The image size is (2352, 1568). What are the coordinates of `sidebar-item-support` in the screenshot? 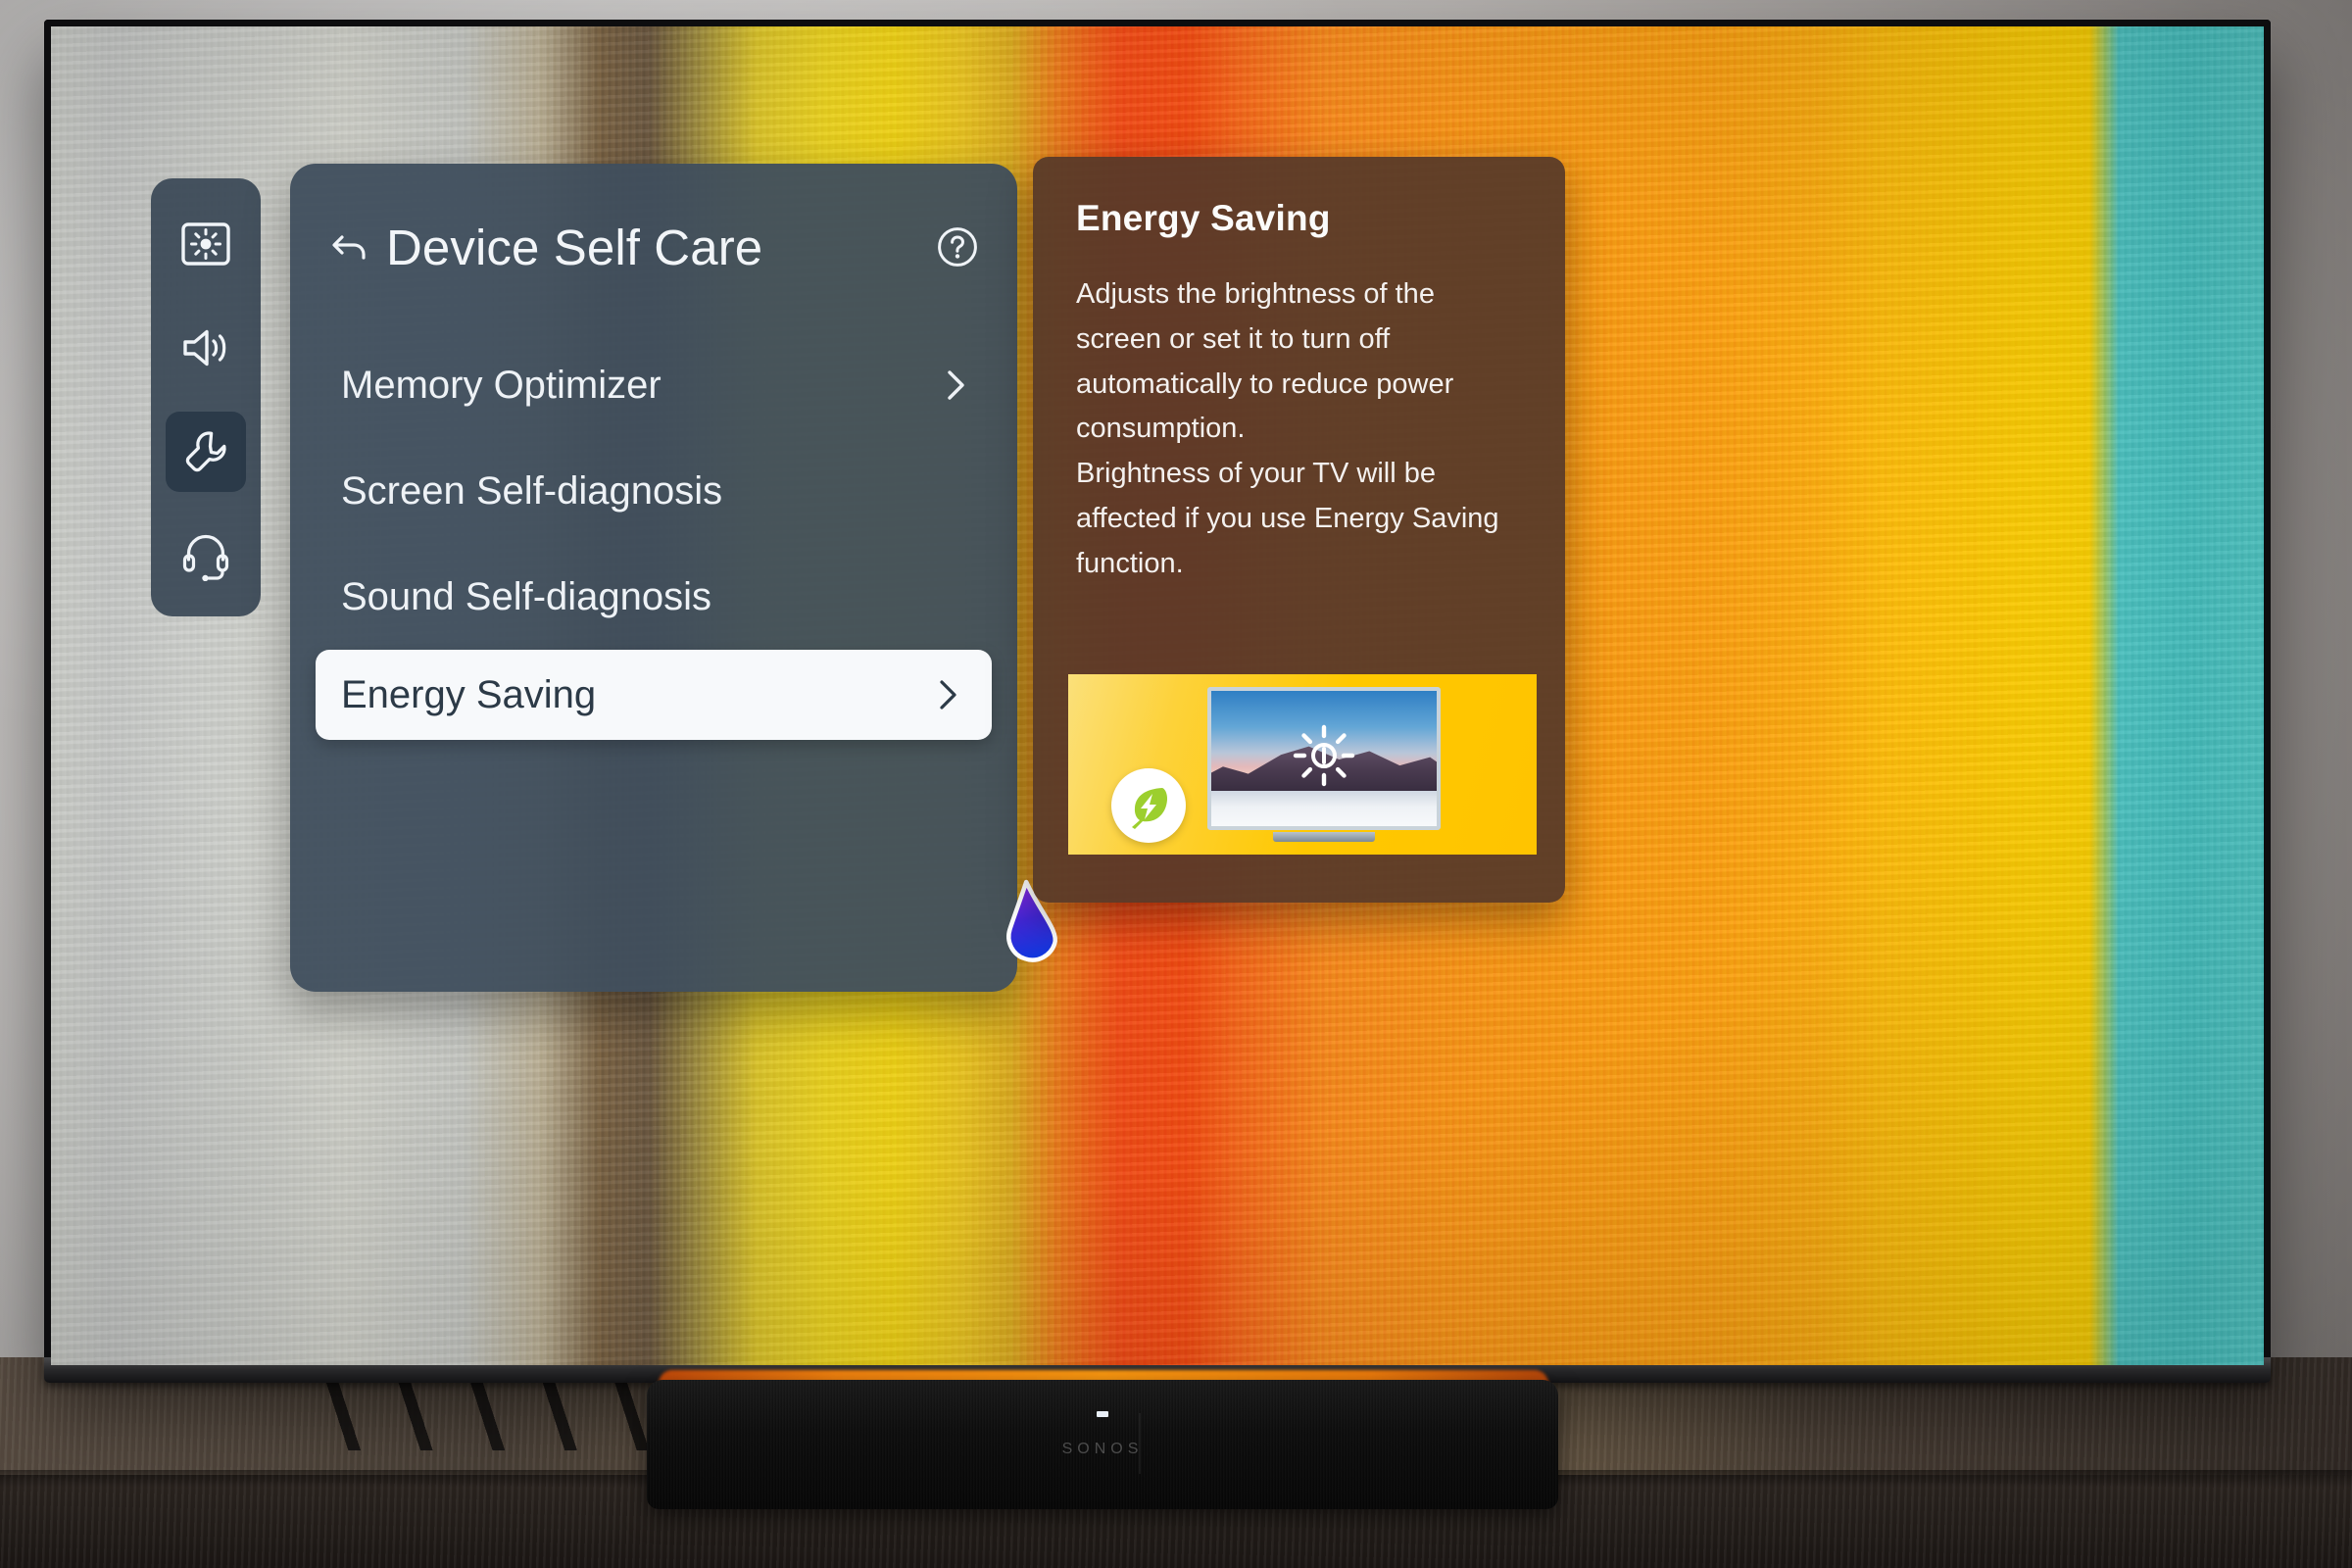 It's located at (206, 452).